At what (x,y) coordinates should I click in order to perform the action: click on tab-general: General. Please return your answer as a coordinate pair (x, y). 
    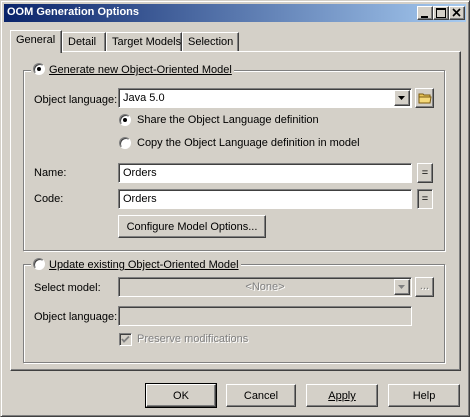
    Looking at the image, I should click on (36, 41).